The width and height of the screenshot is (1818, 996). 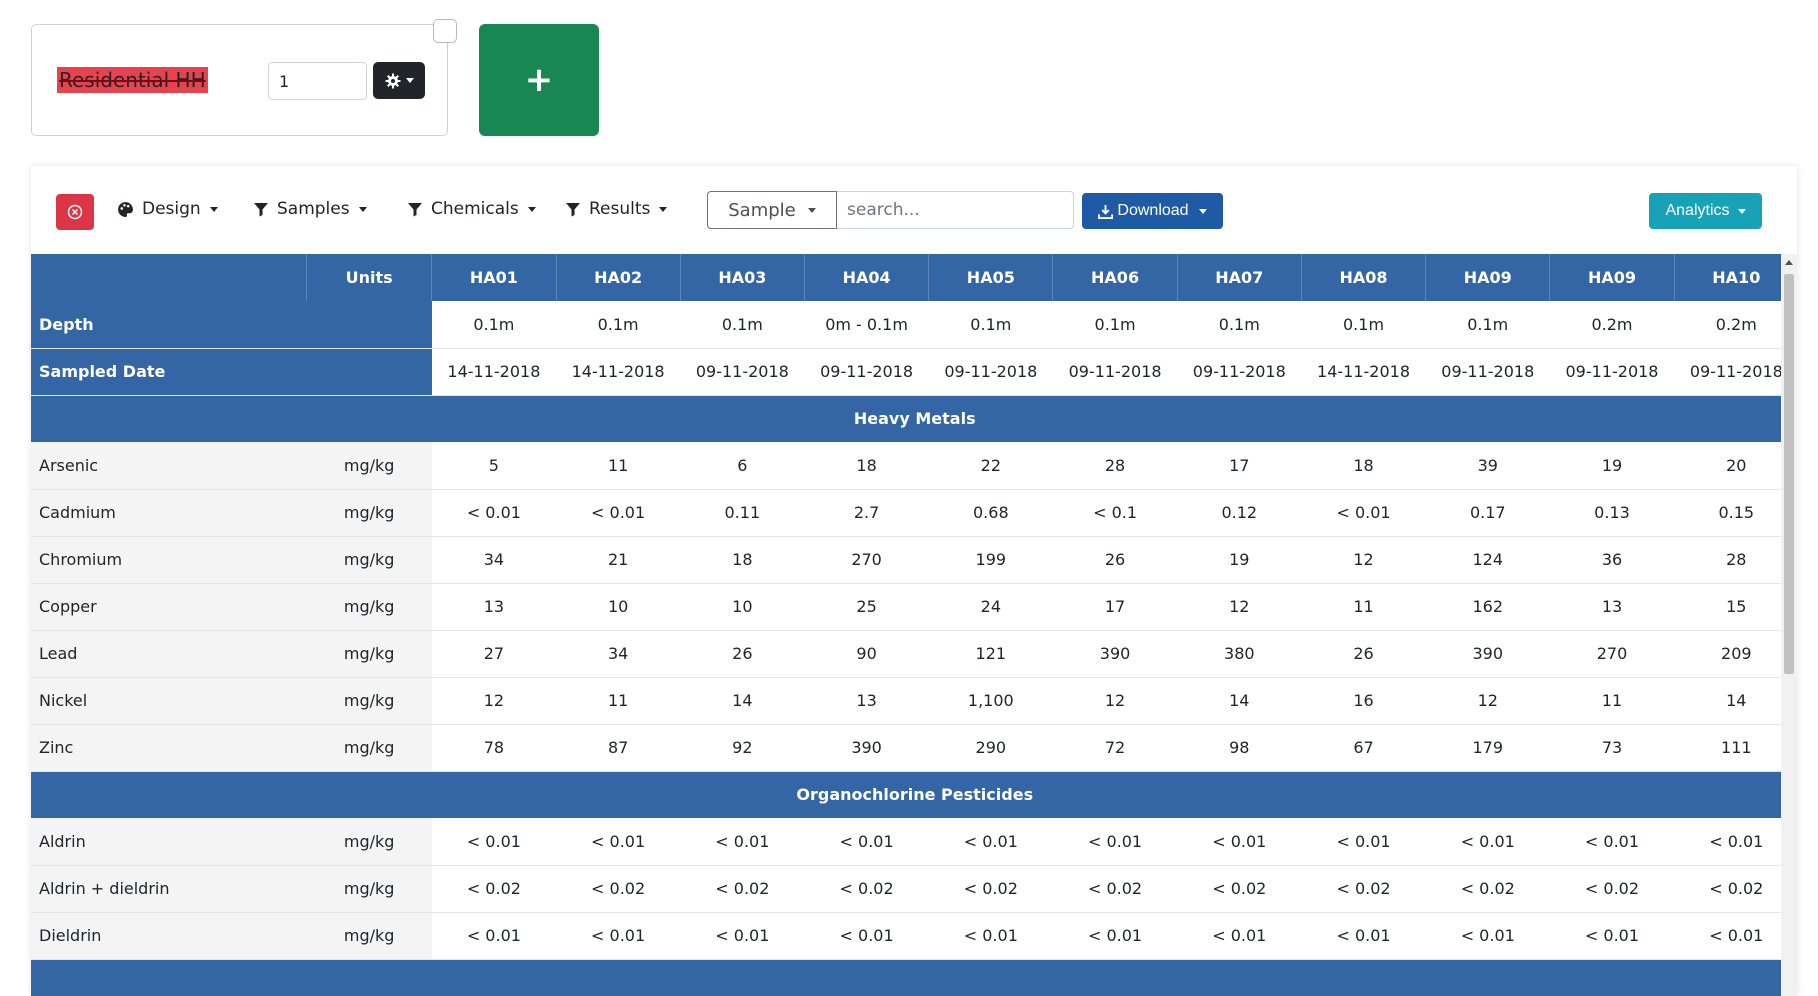 What do you see at coordinates (990, 701) in the screenshot?
I see `result-cell: 1,100` at bounding box center [990, 701].